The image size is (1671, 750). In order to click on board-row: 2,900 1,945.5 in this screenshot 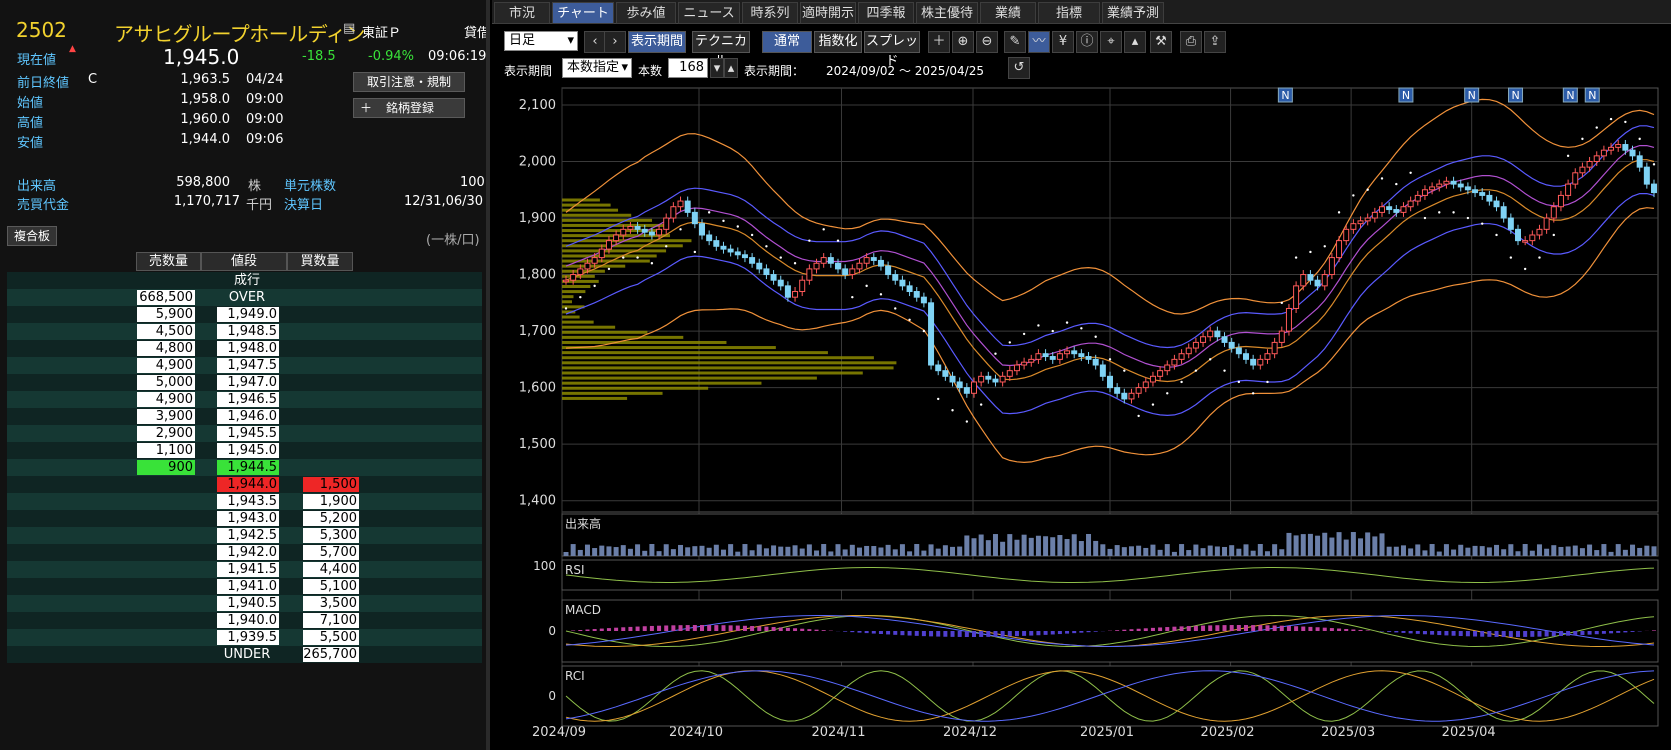, I will do `click(244, 433)`.